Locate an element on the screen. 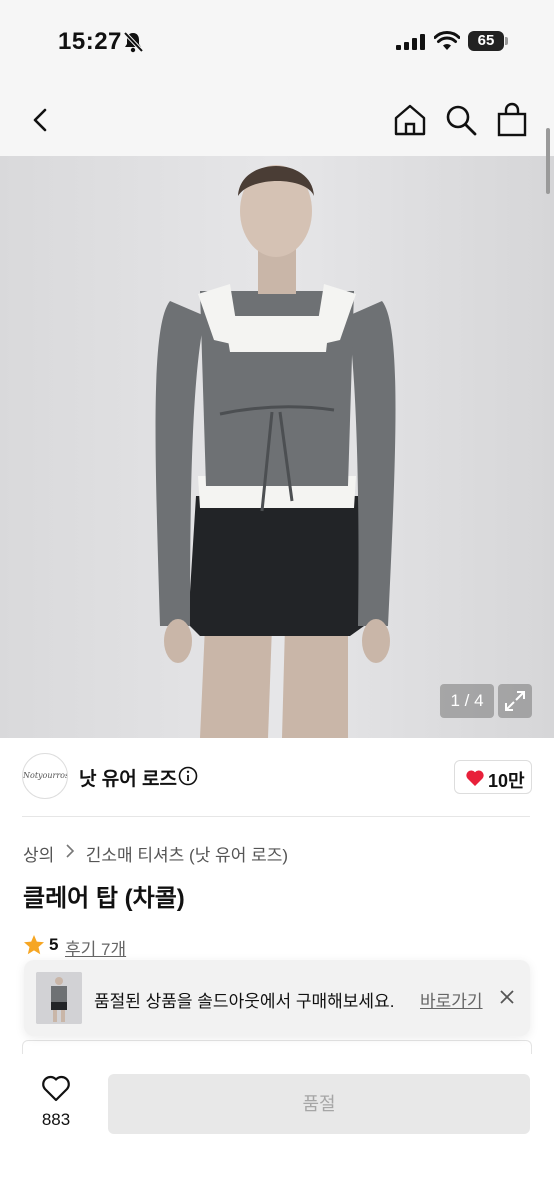  product-title: 클레어 탑 (차콜) is located at coordinates (104, 898).